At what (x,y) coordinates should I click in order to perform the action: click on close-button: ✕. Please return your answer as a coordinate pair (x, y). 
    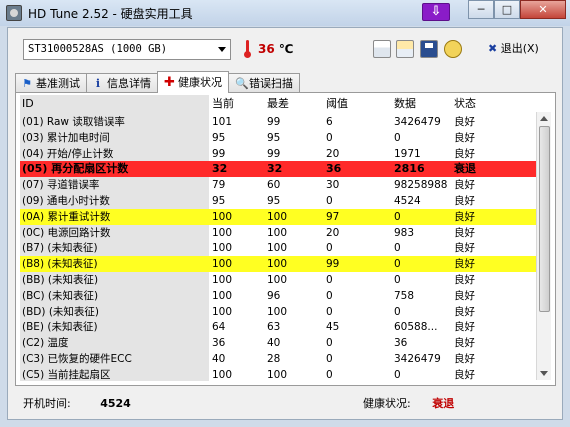
    Looking at the image, I should click on (543, 9).